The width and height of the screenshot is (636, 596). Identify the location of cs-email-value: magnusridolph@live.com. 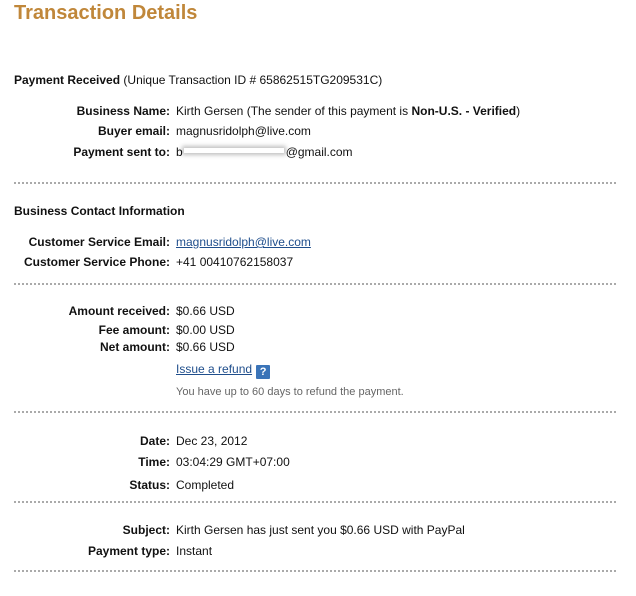
(243, 242).